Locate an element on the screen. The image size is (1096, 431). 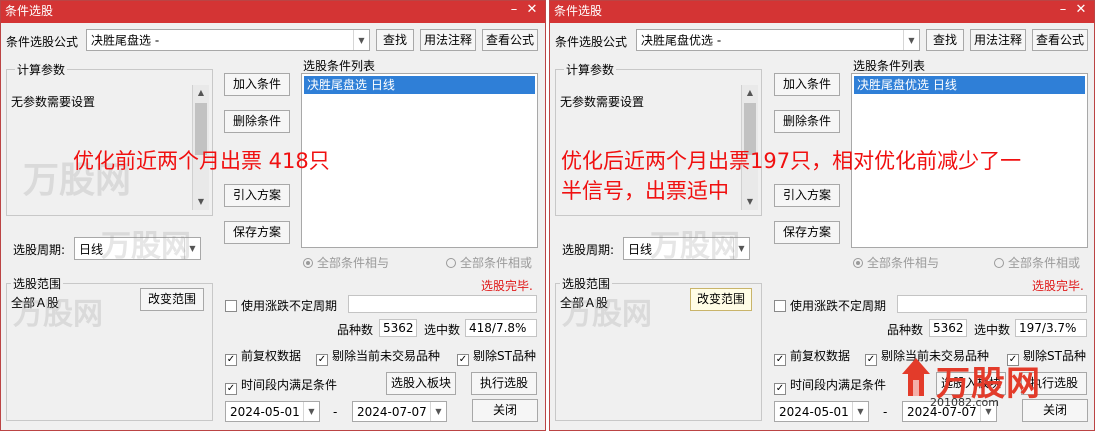
list-item: 决胜尾盘优选 日线 is located at coordinates (969, 85).